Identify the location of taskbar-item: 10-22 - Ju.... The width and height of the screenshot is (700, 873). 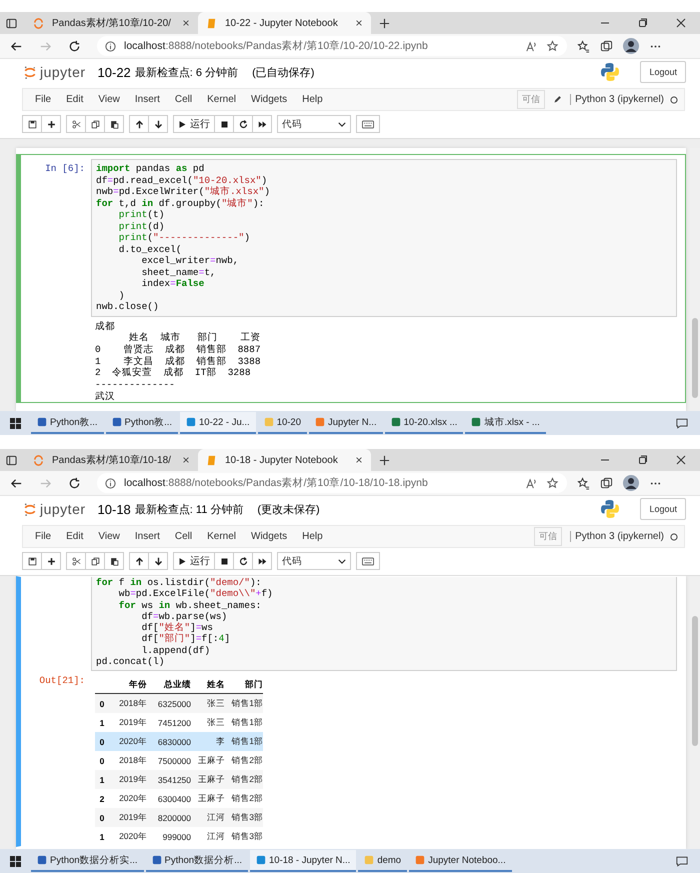
(218, 423).